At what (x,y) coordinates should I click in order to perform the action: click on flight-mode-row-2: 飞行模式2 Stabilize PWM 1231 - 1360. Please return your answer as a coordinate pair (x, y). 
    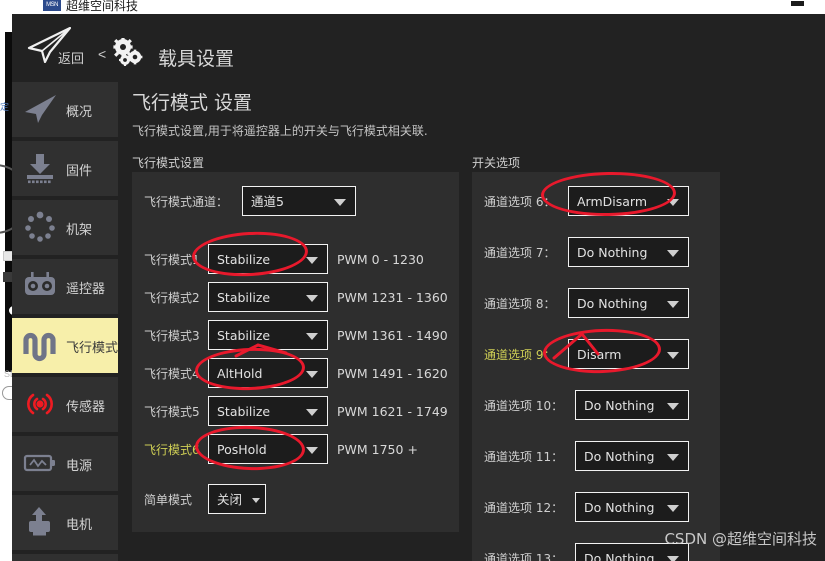
    Looking at the image, I should click on (295, 298).